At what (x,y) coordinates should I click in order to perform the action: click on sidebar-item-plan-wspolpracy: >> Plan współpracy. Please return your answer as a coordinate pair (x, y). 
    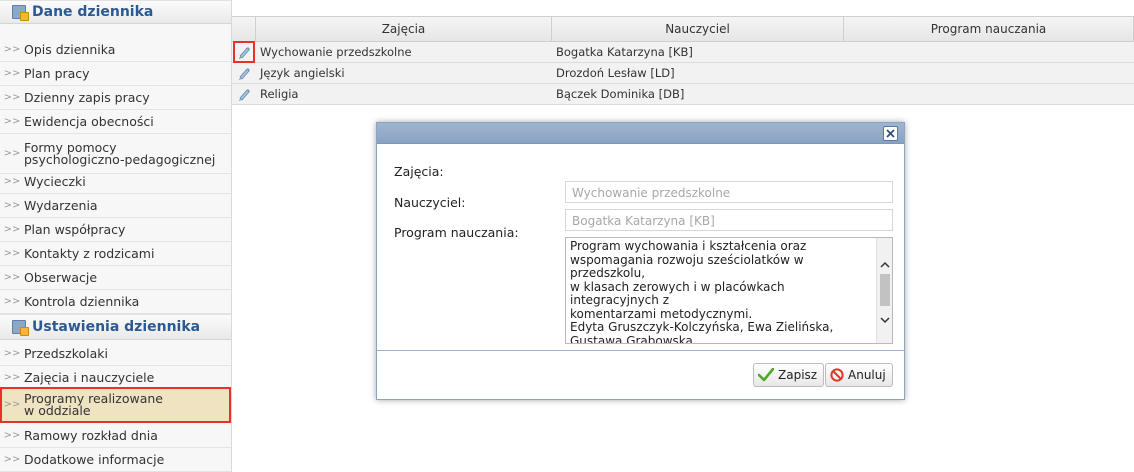
    Looking at the image, I should click on (115, 230).